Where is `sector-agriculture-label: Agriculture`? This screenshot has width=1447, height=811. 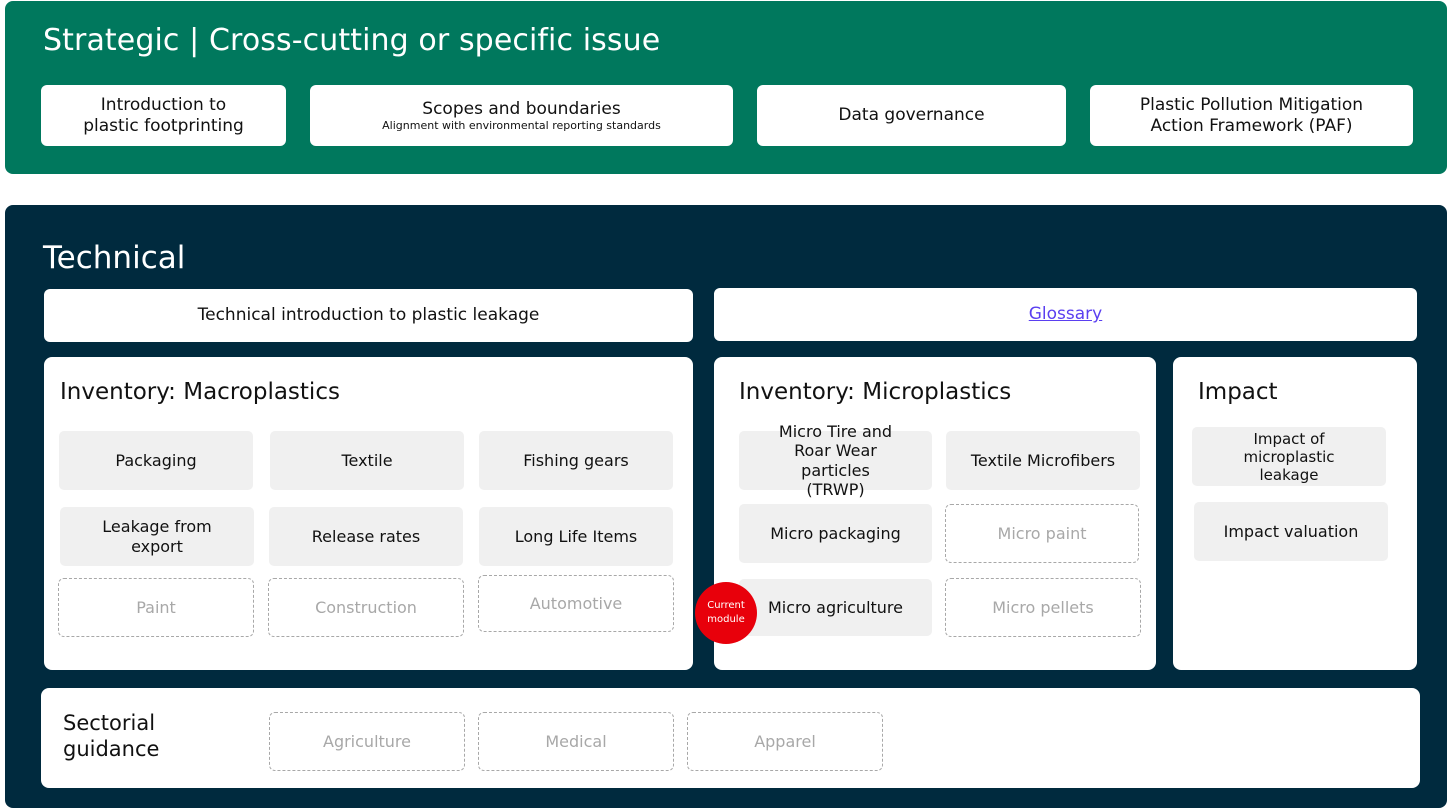
sector-agriculture-label: Agriculture is located at coordinates (367, 741).